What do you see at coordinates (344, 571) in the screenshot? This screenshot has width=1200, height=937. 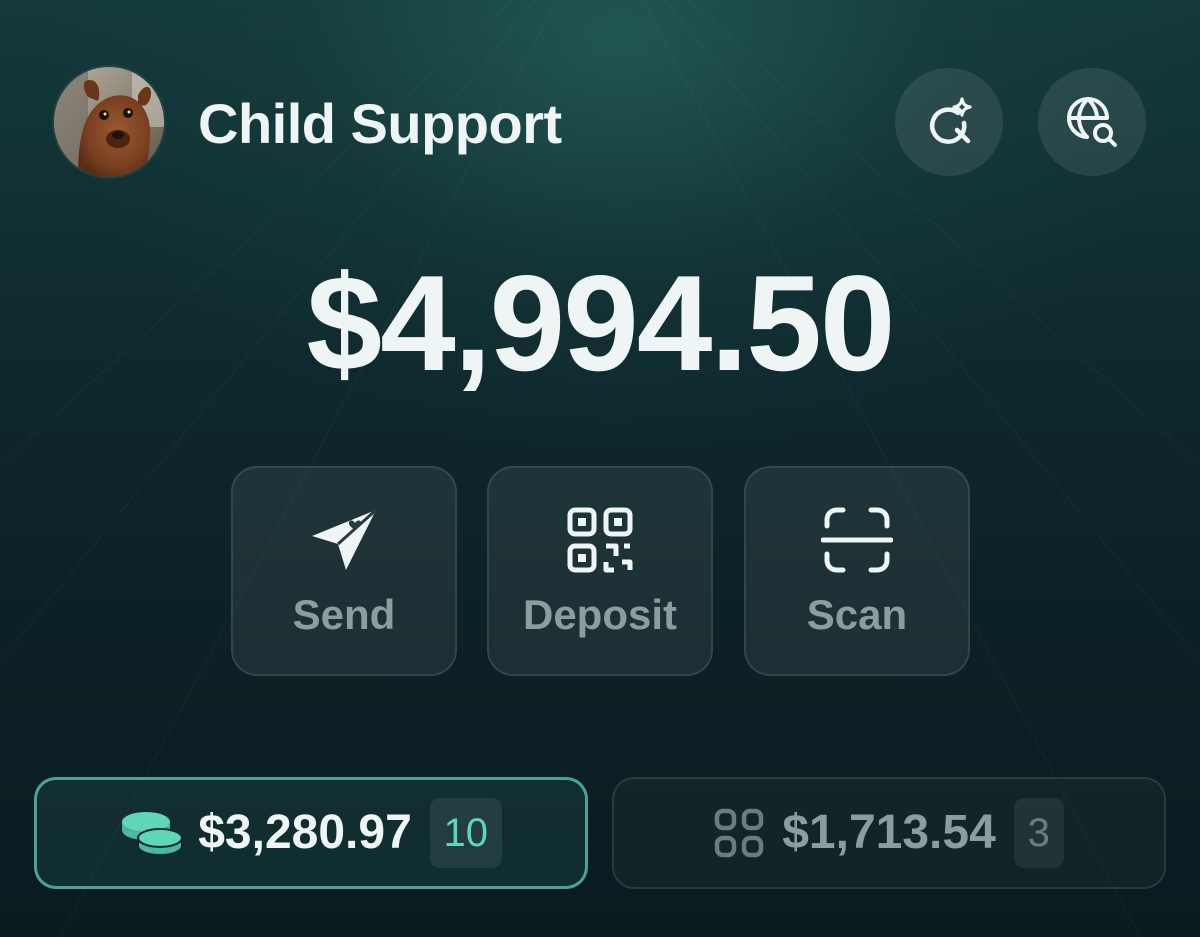 I see `send-button: Send` at bounding box center [344, 571].